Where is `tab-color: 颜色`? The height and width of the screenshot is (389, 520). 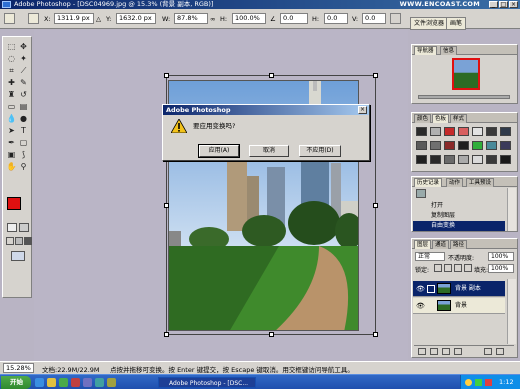
tab-color: 颜色 is located at coordinates (423, 118).